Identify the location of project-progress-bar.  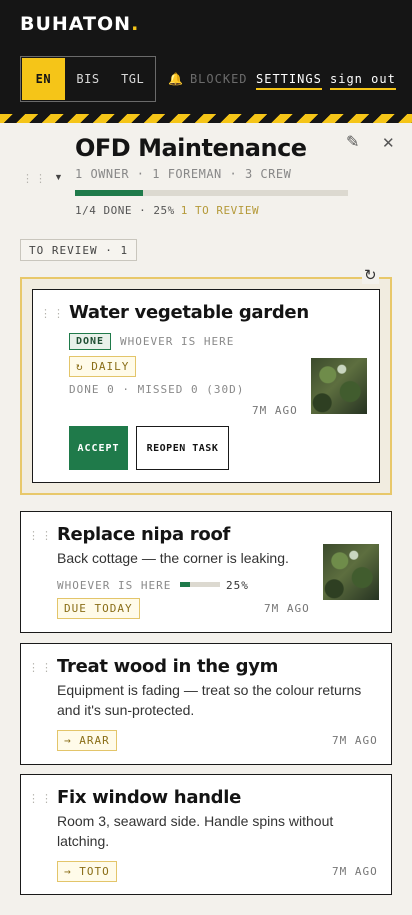
(211, 193).